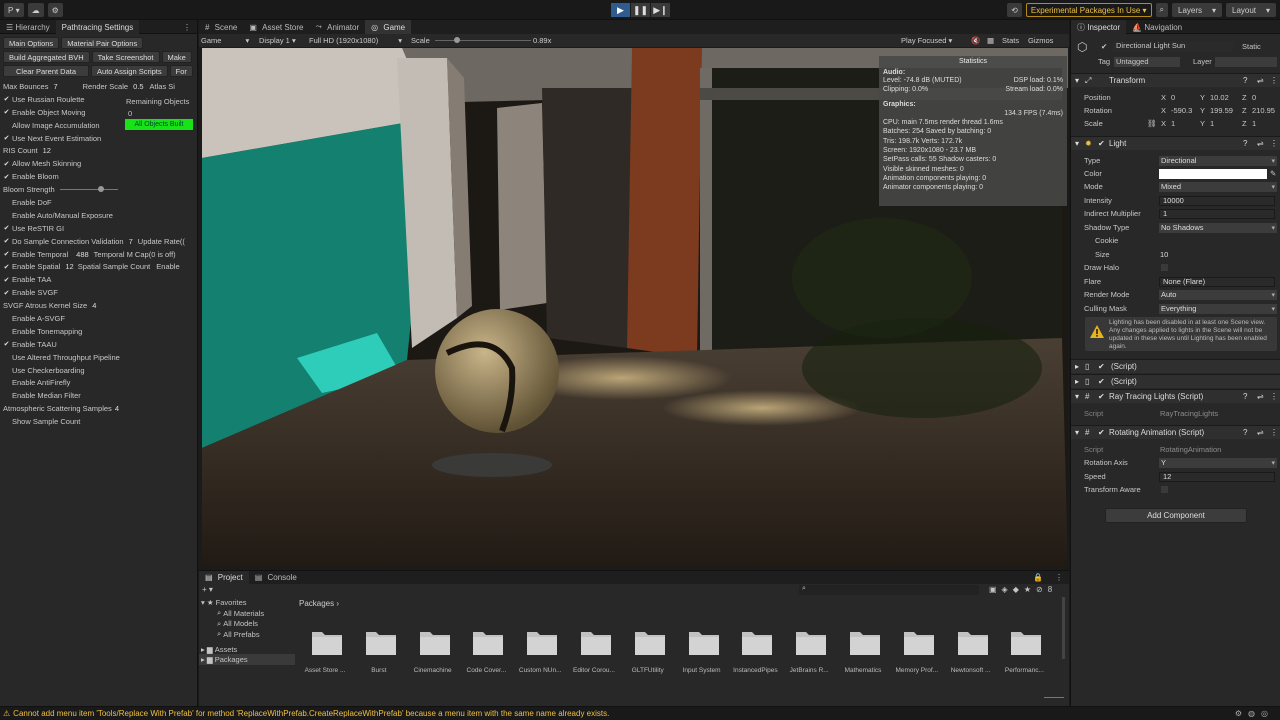 Image resolution: width=1280 pixels, height=720 pixels. I want to click on main-options-button: Main Options, so click(31, 43).